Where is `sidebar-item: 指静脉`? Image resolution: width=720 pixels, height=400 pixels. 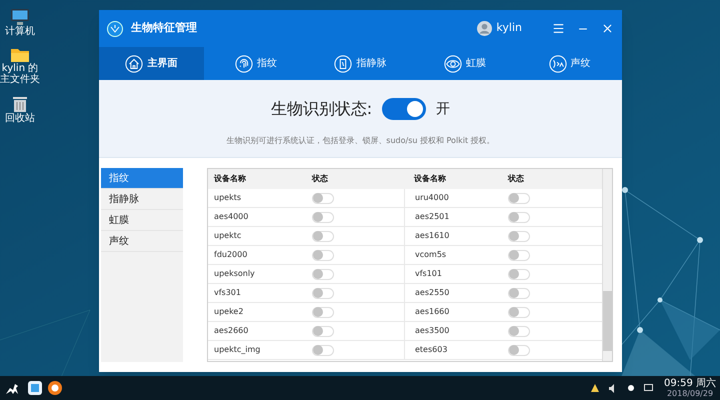 sidebar-item: 指静脉 is located at coordinates (142, 199).